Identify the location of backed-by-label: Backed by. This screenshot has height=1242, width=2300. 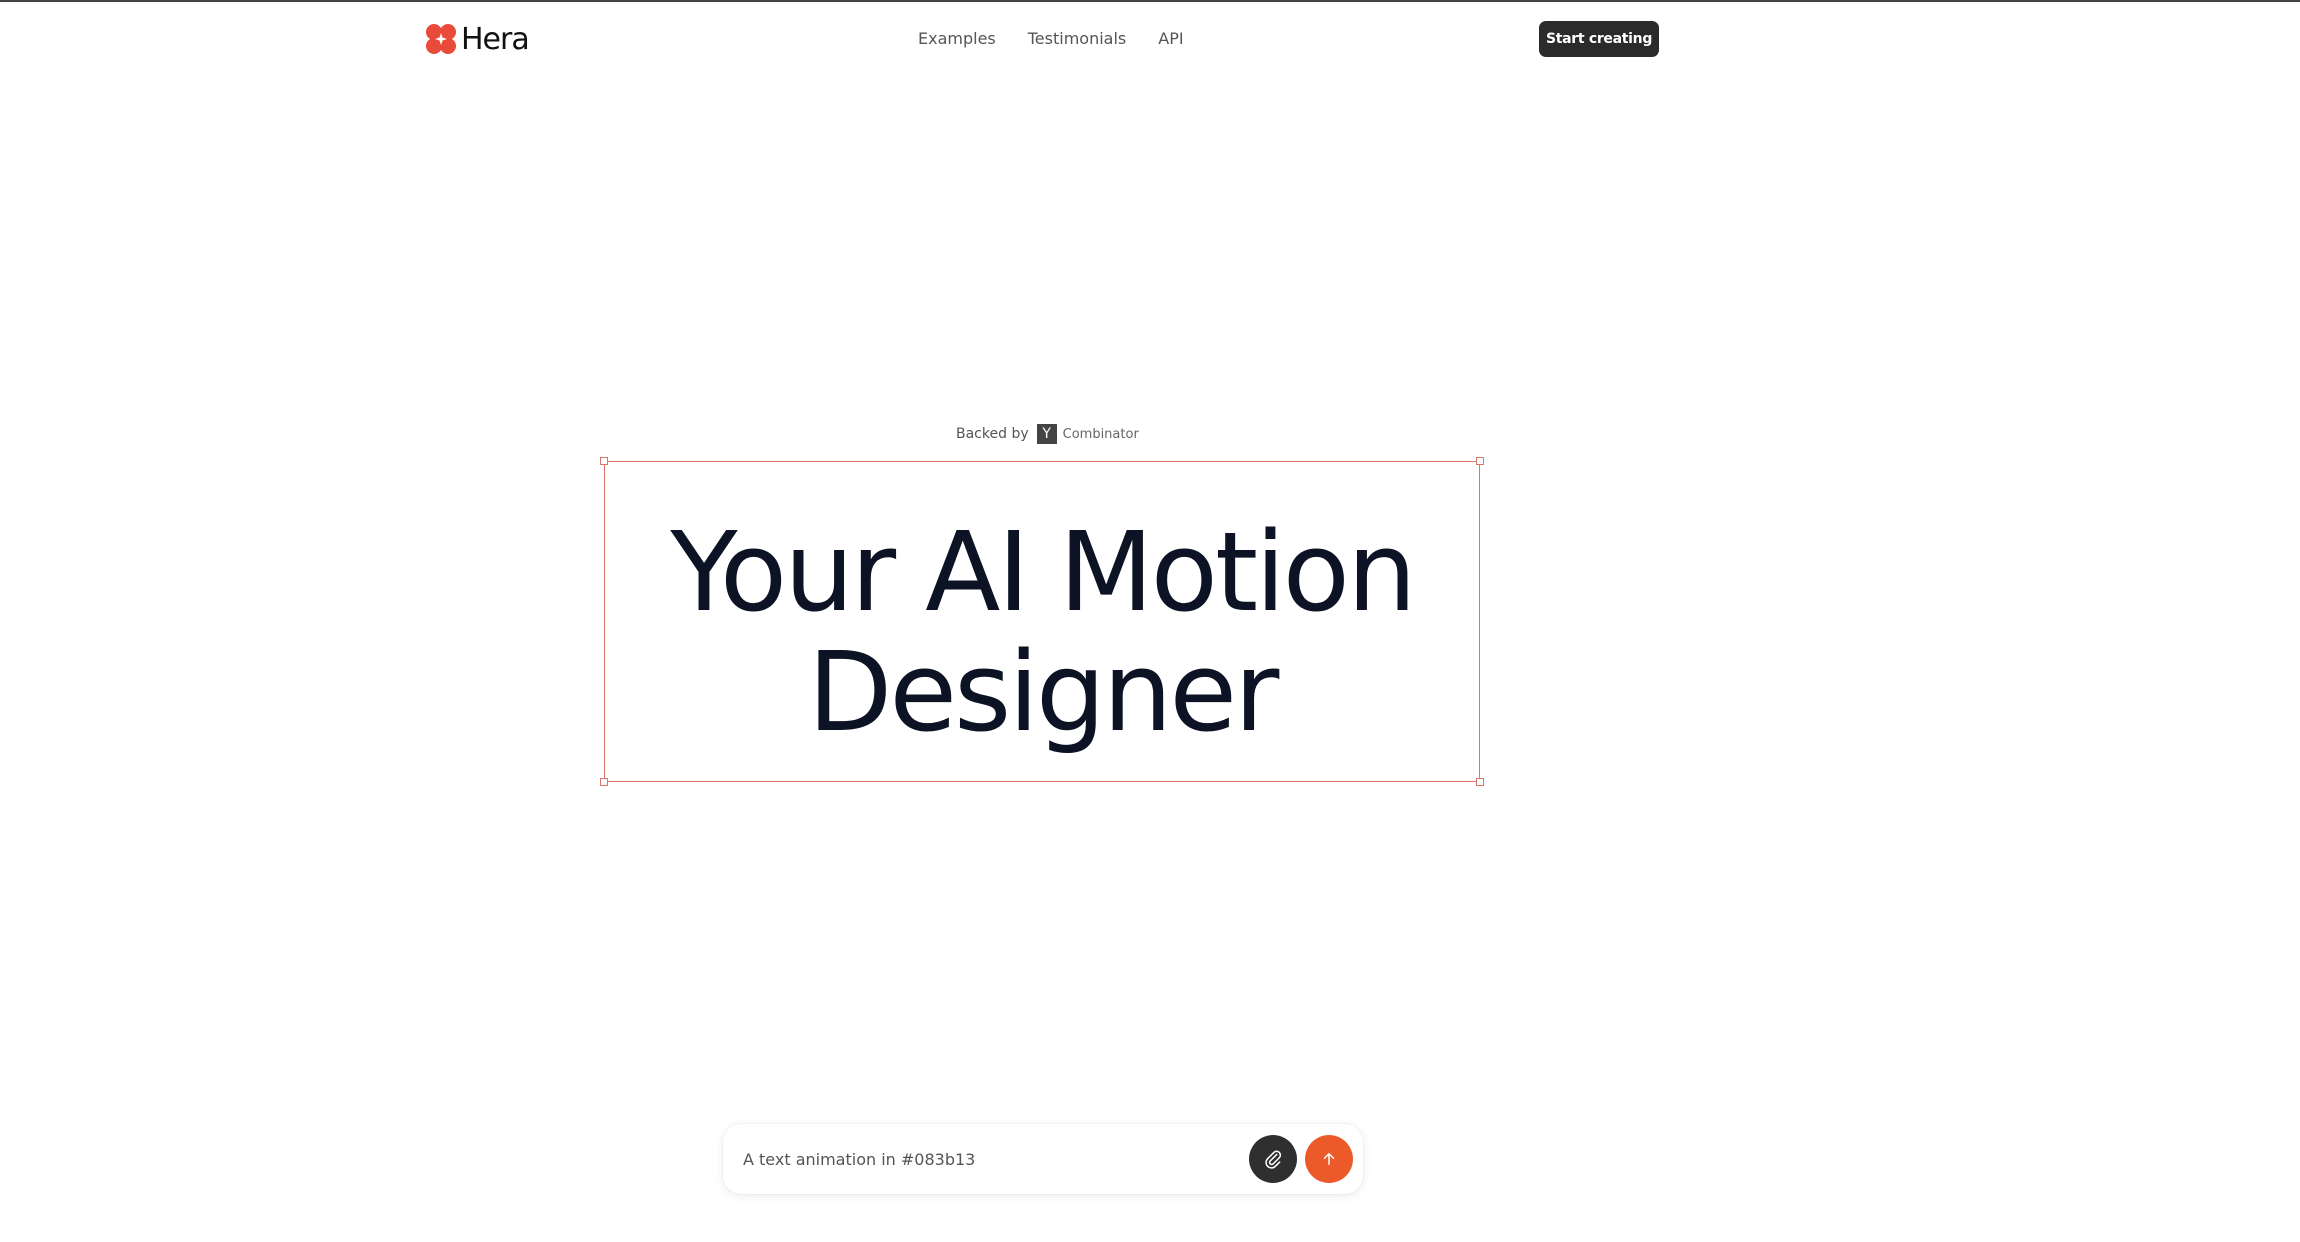
(992, 434).